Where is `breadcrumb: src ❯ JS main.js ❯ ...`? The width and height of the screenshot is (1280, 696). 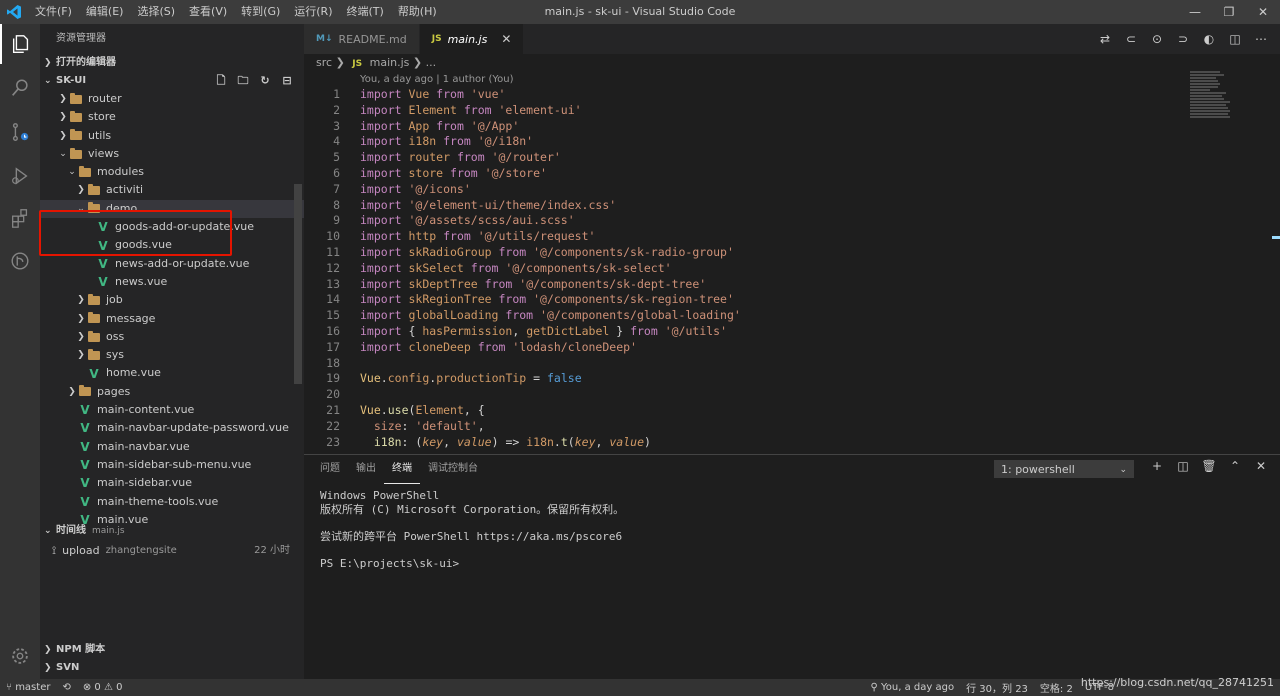 breadcrumb: src ❯ JS main.js ❯ ... is located at coordinates (370, 63).